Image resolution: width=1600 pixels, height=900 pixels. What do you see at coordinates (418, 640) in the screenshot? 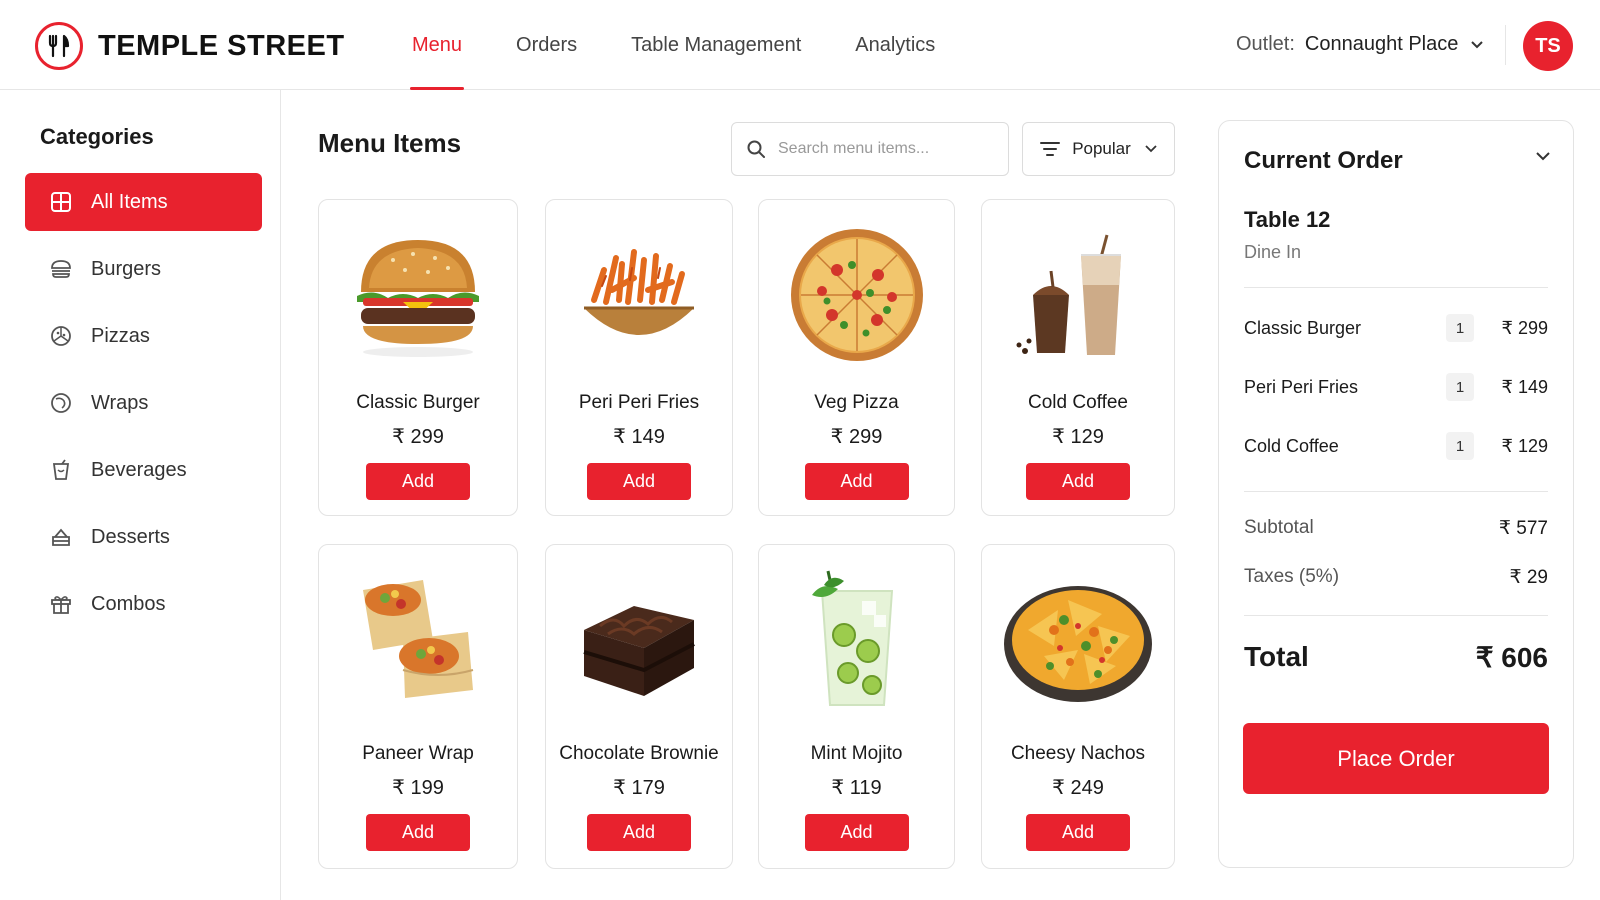
I see `wrap-image` at bounding box center [418, 640].